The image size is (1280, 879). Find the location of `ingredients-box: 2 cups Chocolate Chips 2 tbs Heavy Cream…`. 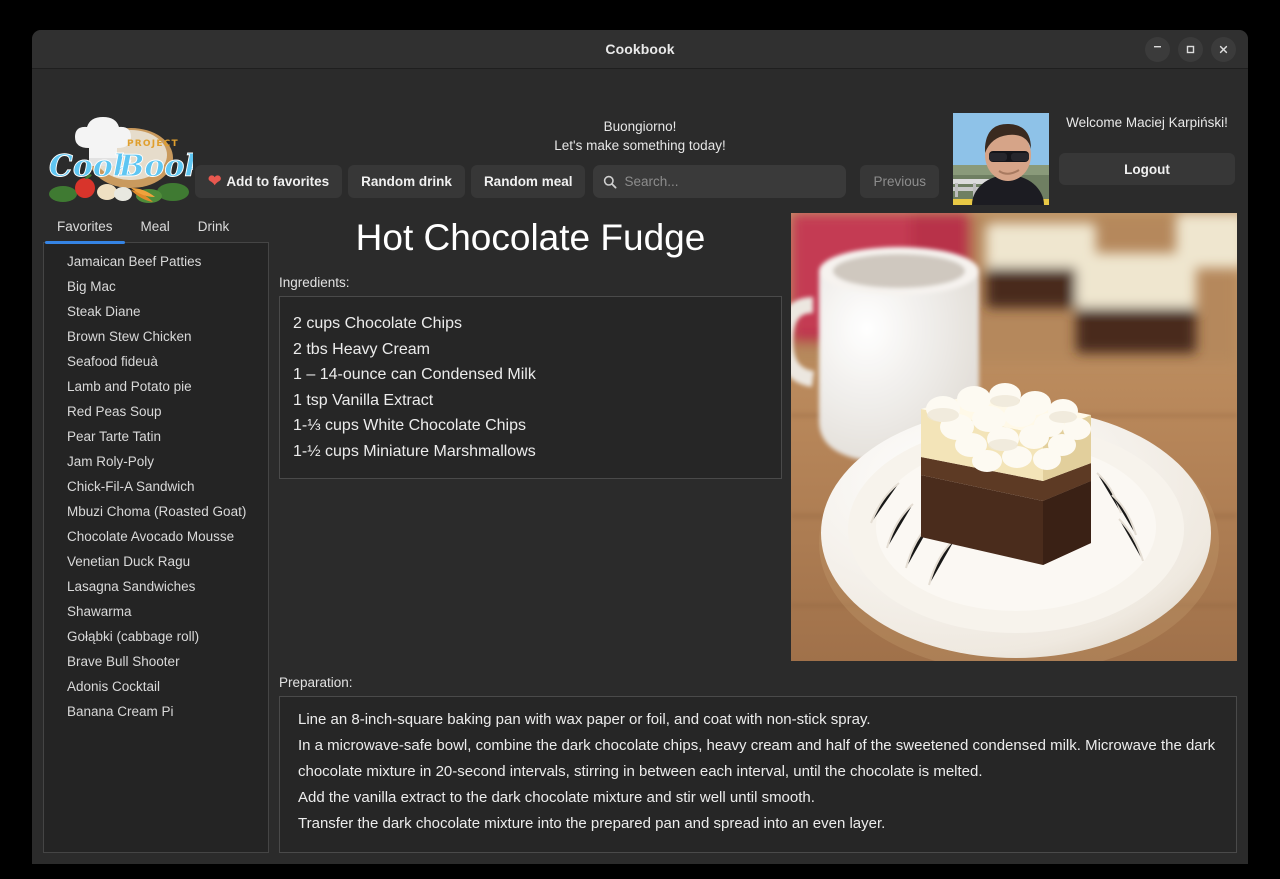

ingredients-box: 2 cups Chocolate Chips 2 tbs Heavy Cream… is located at coordinates (530, 387).